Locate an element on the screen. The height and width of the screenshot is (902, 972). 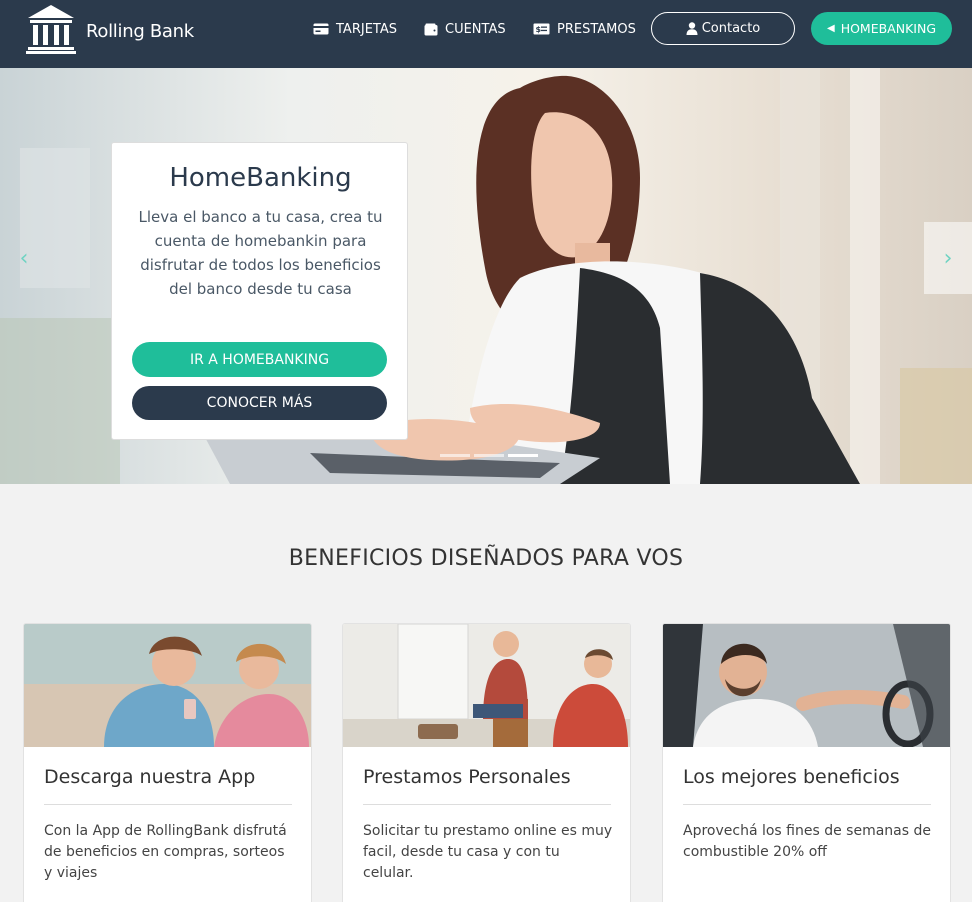
homebanking-nav-label: HOMEBANKING is located at coordinates (888, 28).